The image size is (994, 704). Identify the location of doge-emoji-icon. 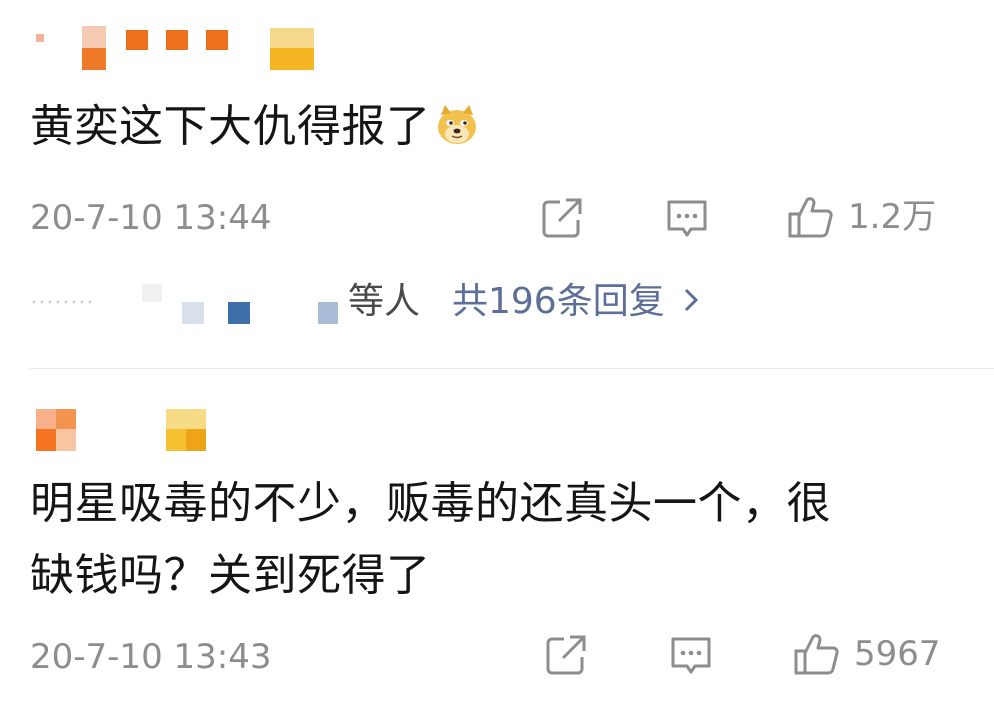
(457, 120).